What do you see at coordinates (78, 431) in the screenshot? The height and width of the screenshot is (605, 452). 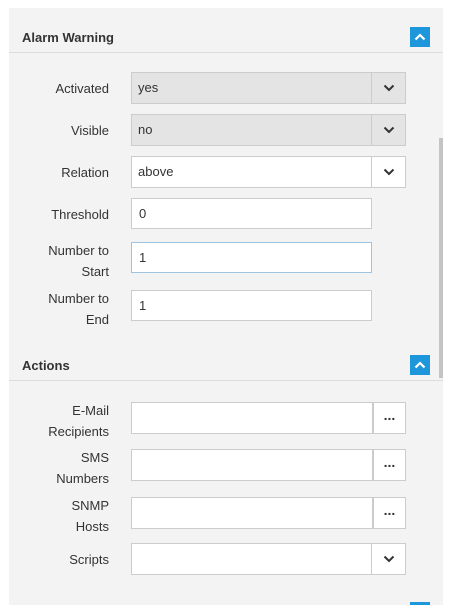 I see `email-recipients-label-line2: Recipients` at bounding box center [78, 431].